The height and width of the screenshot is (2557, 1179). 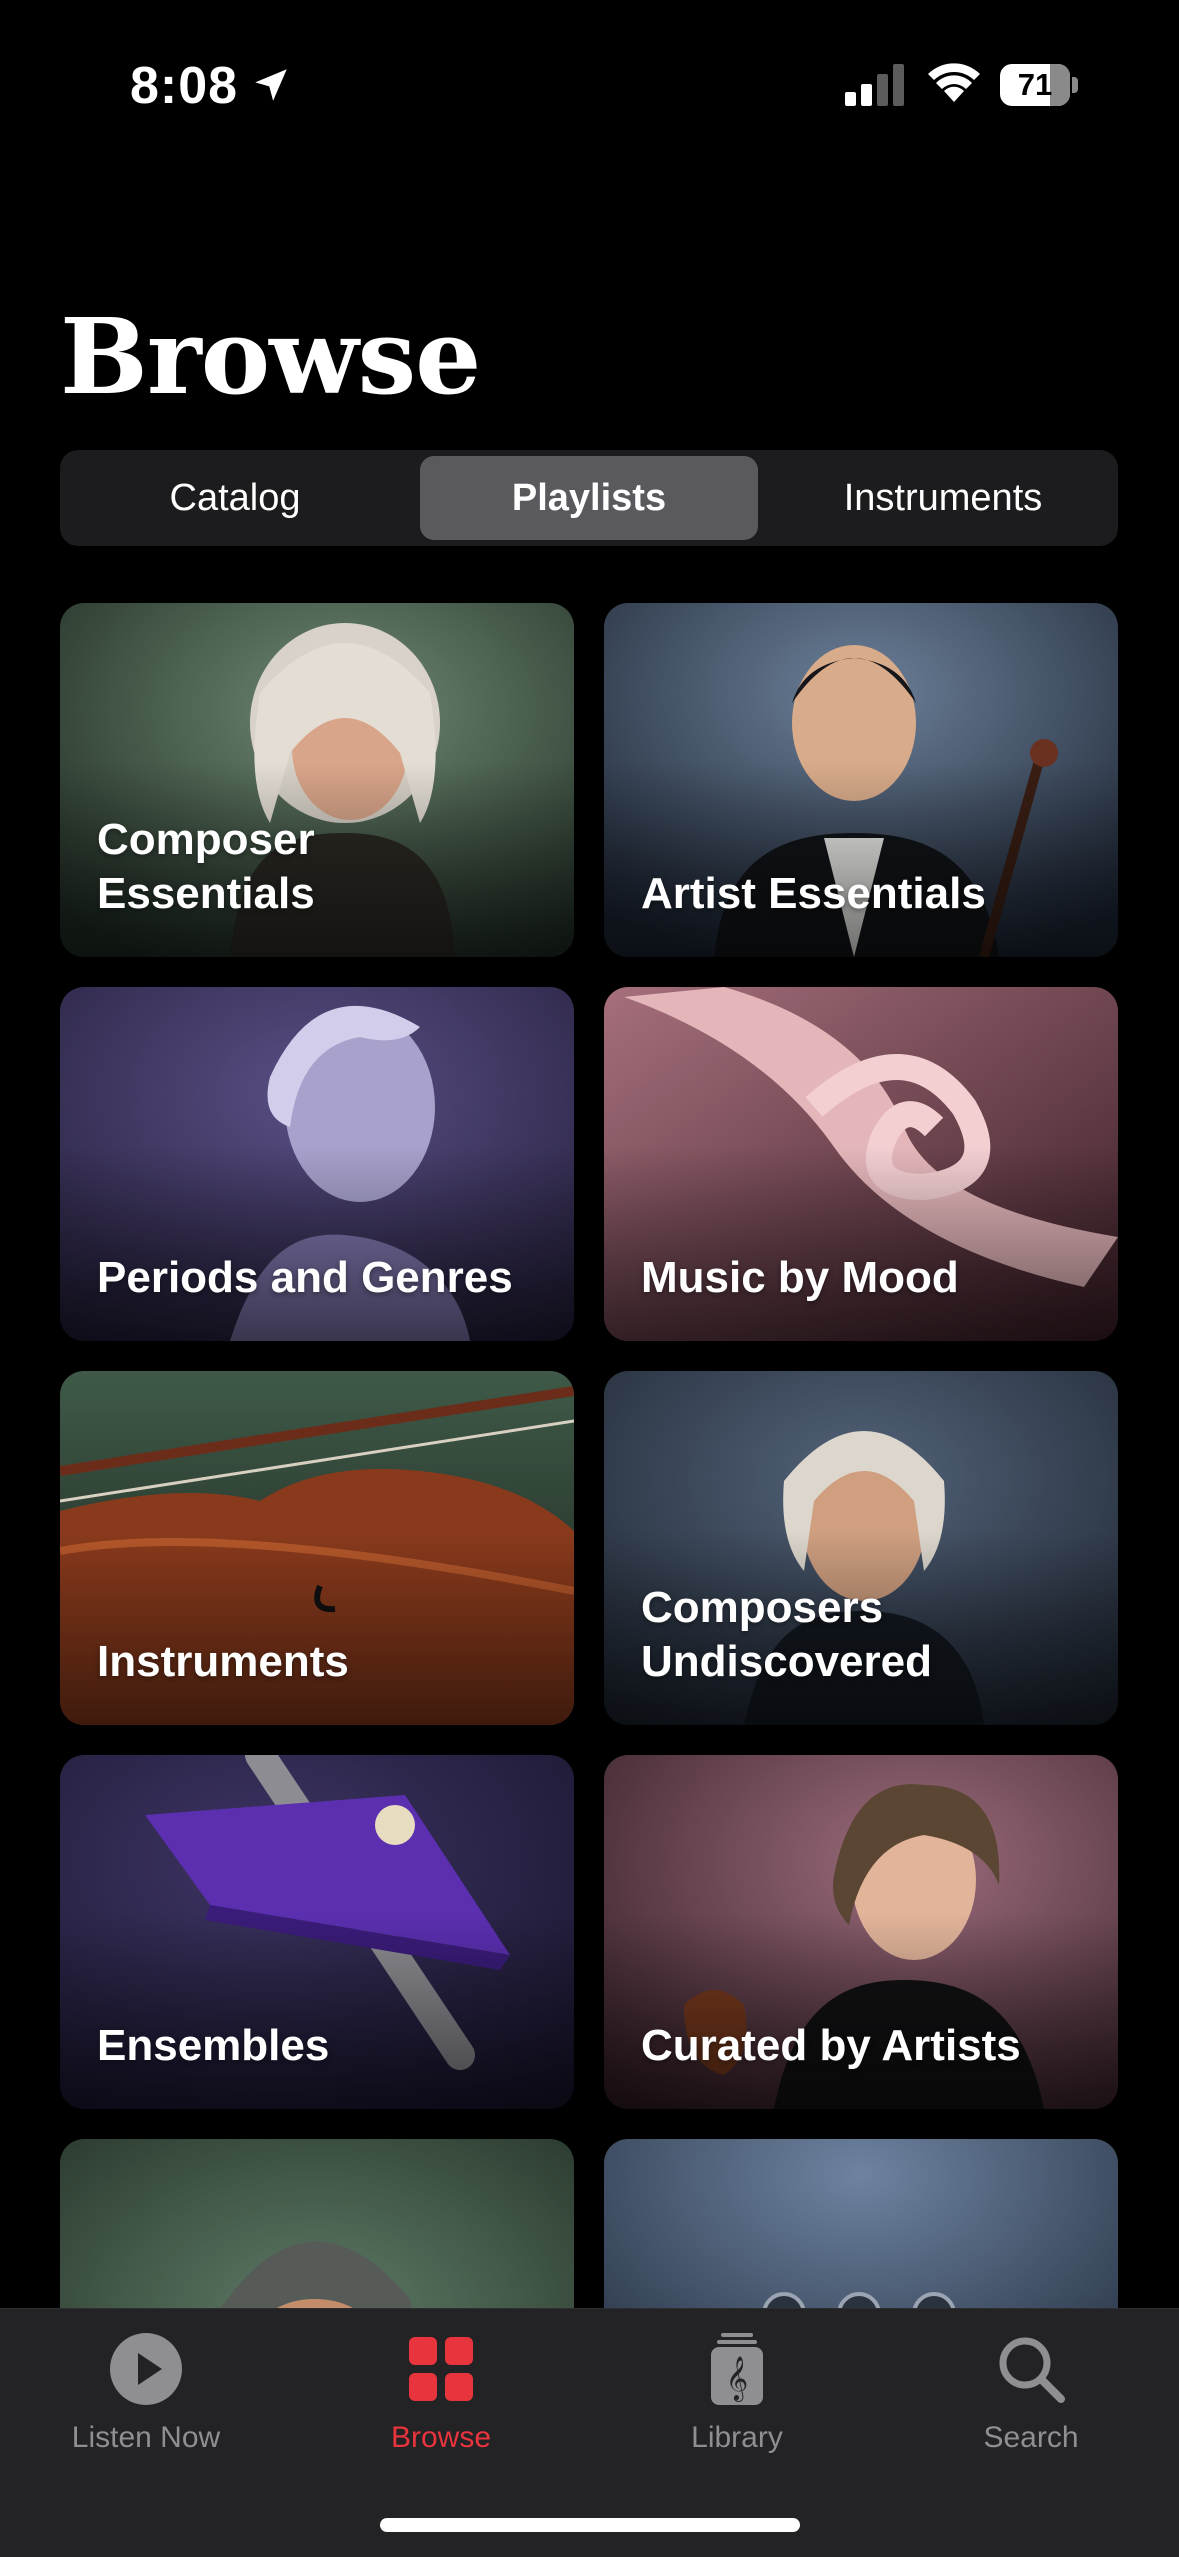 I want to click on tile-curated-by-artists: Curated by Artists, so click(x=861, y=1932).